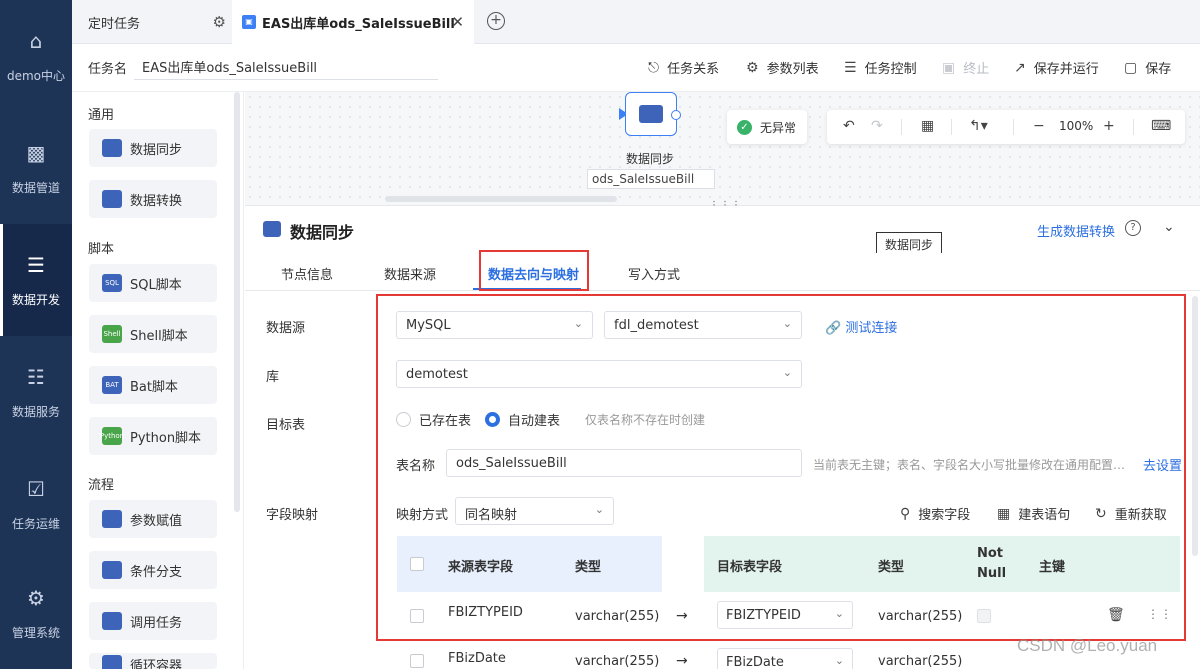  What do you see at coordinates (36, 613) in the screenshot?
I see `nav-management: ⚙ 管理系统` at bounding box center [36, 613].